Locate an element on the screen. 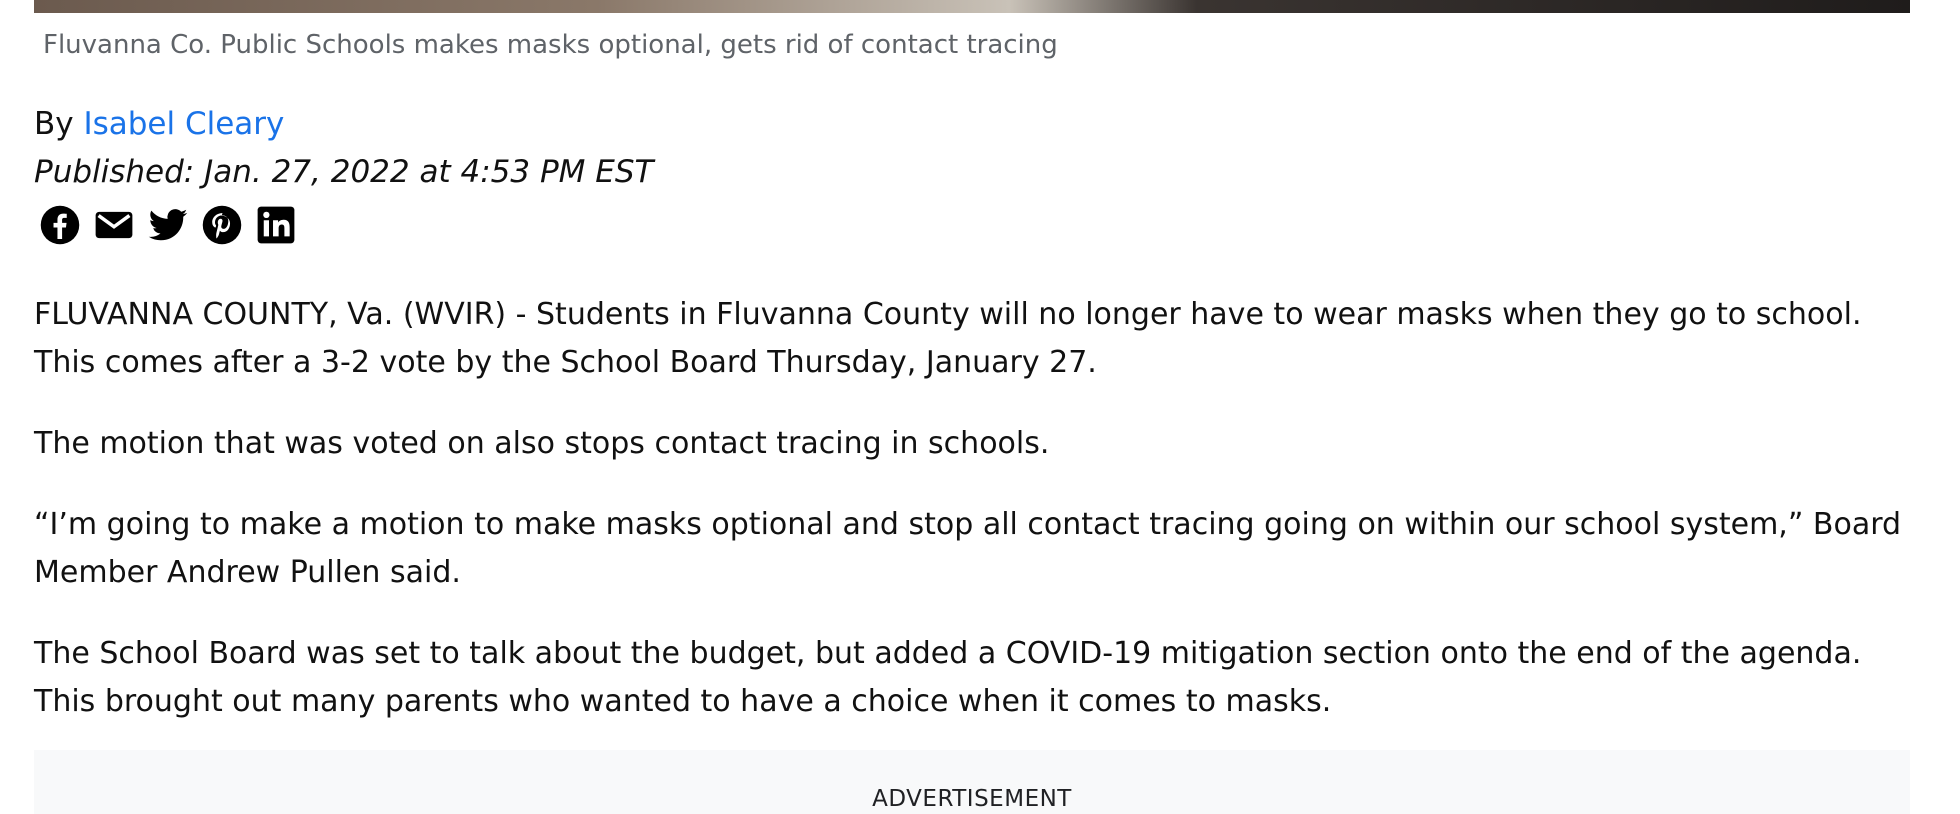 The width and height of the screenshot is (1960, 814). share-facebook-button is located at coordinates (60, 225).